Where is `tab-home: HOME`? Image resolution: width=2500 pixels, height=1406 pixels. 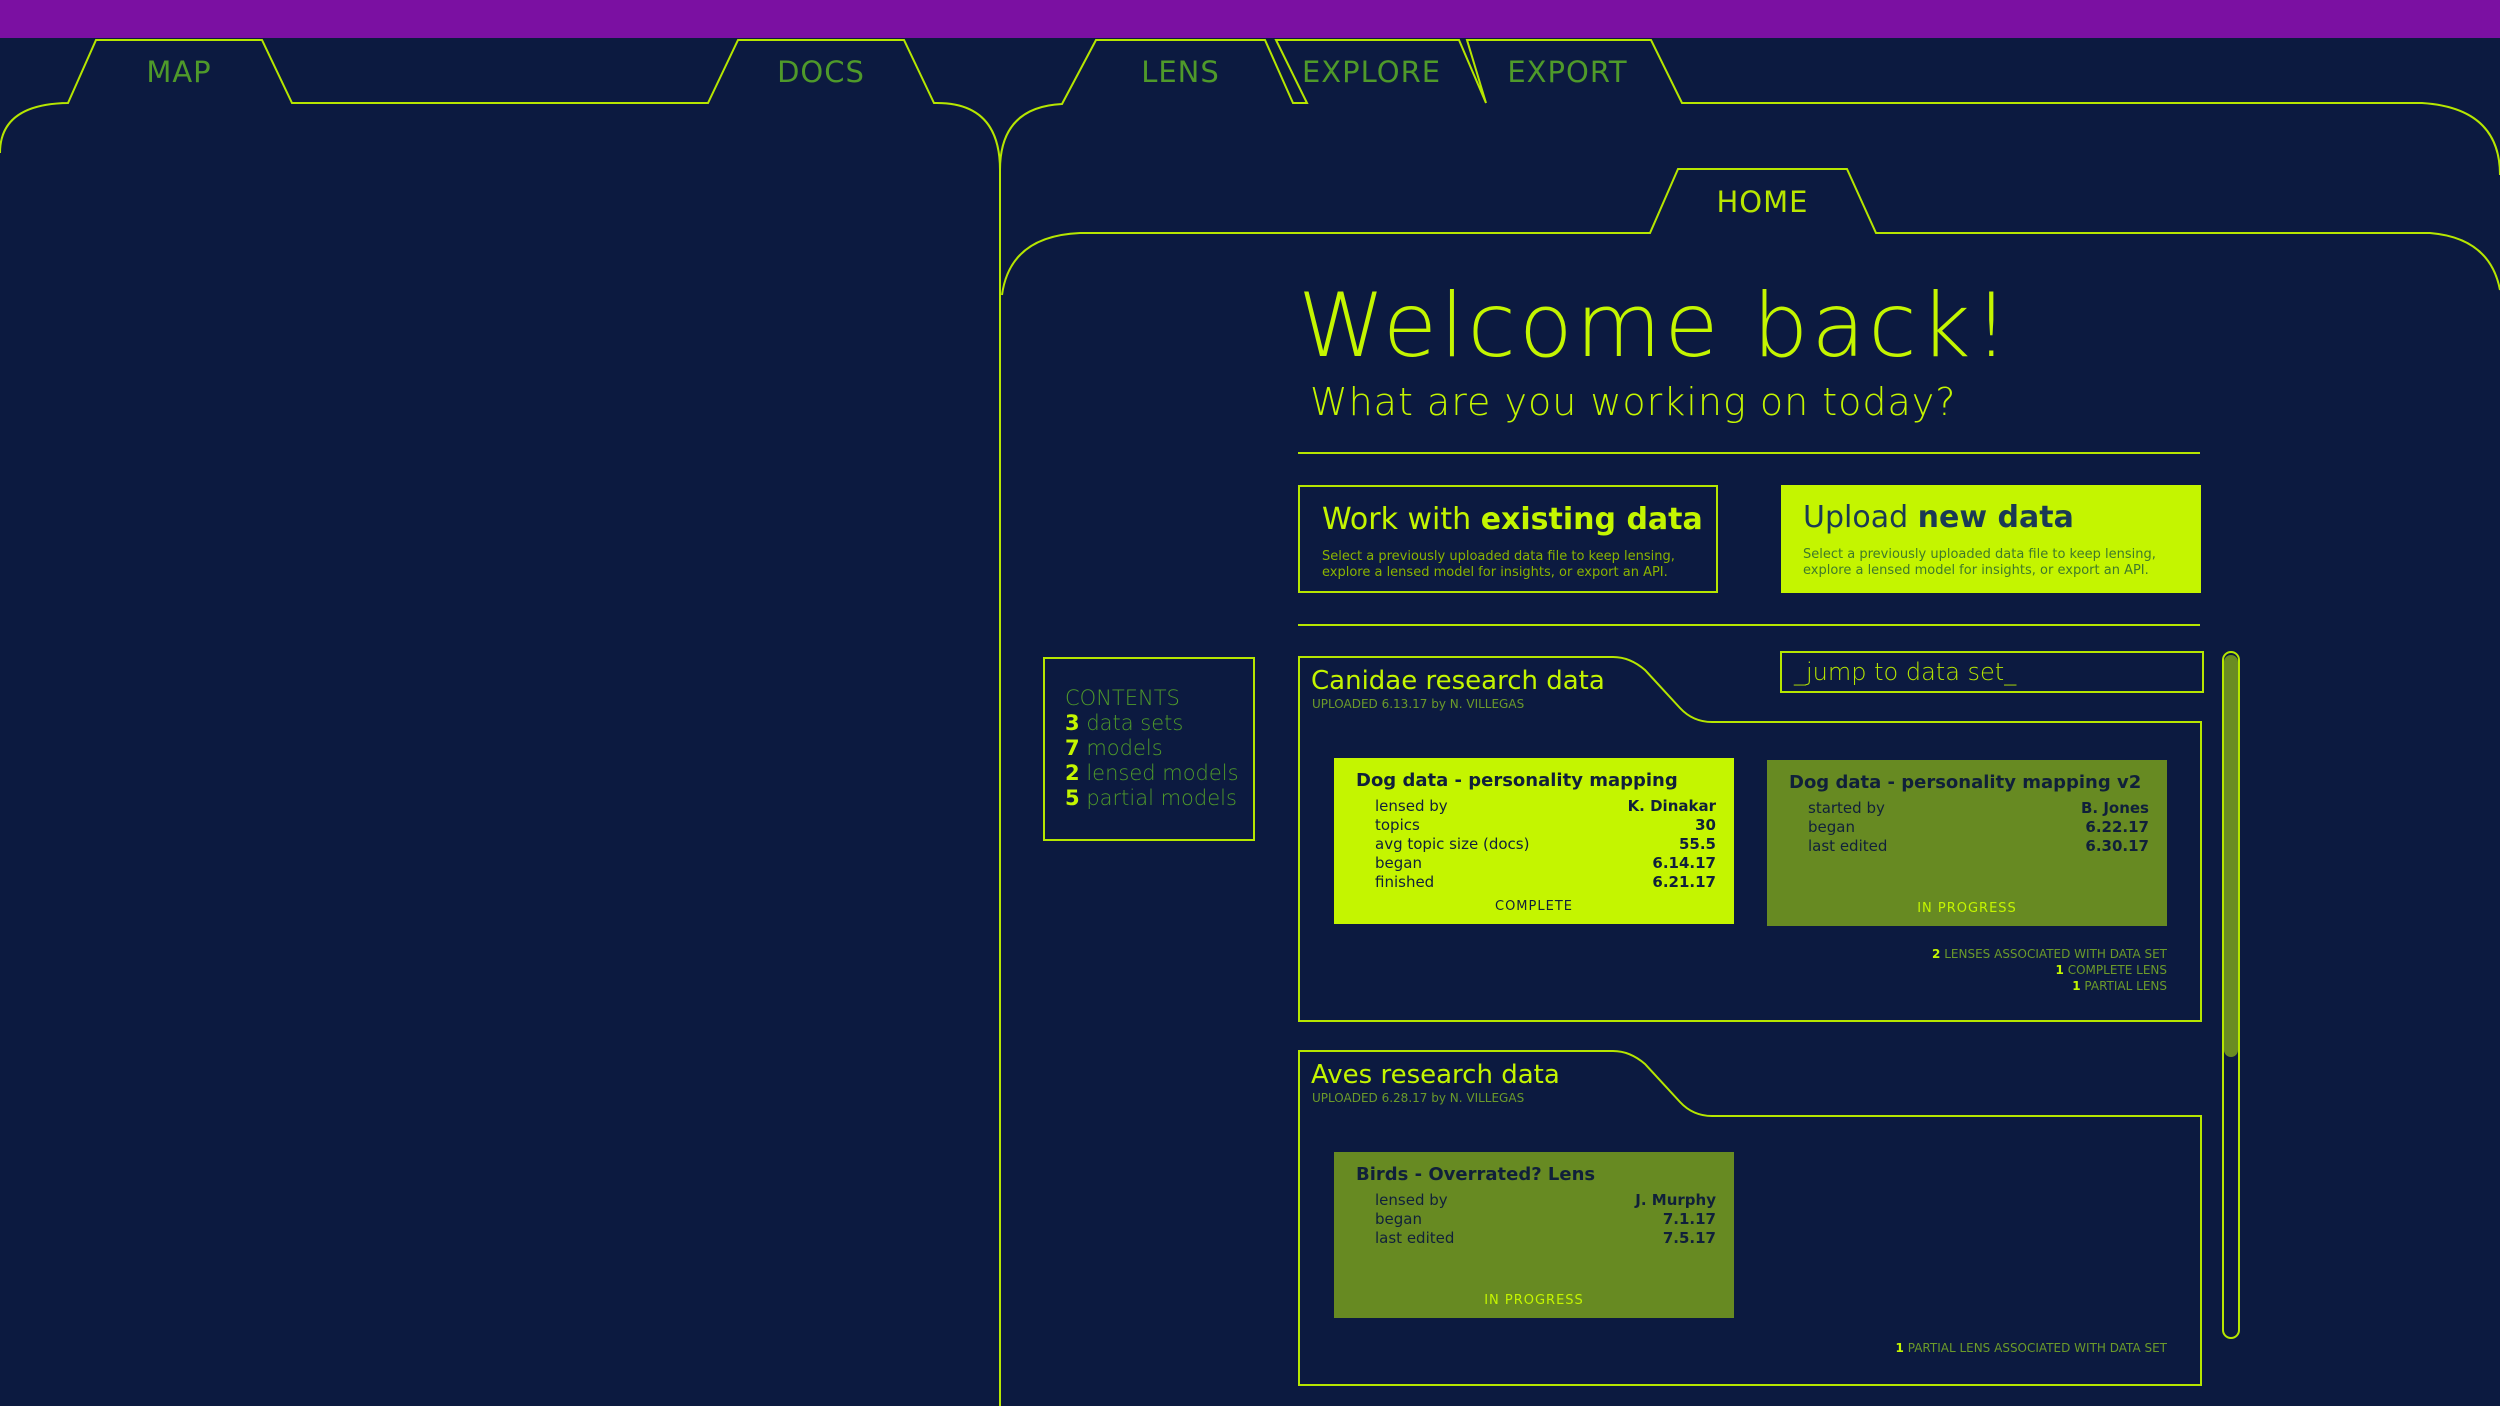
tab-home: HOME is located at coordinates (1762, 202).